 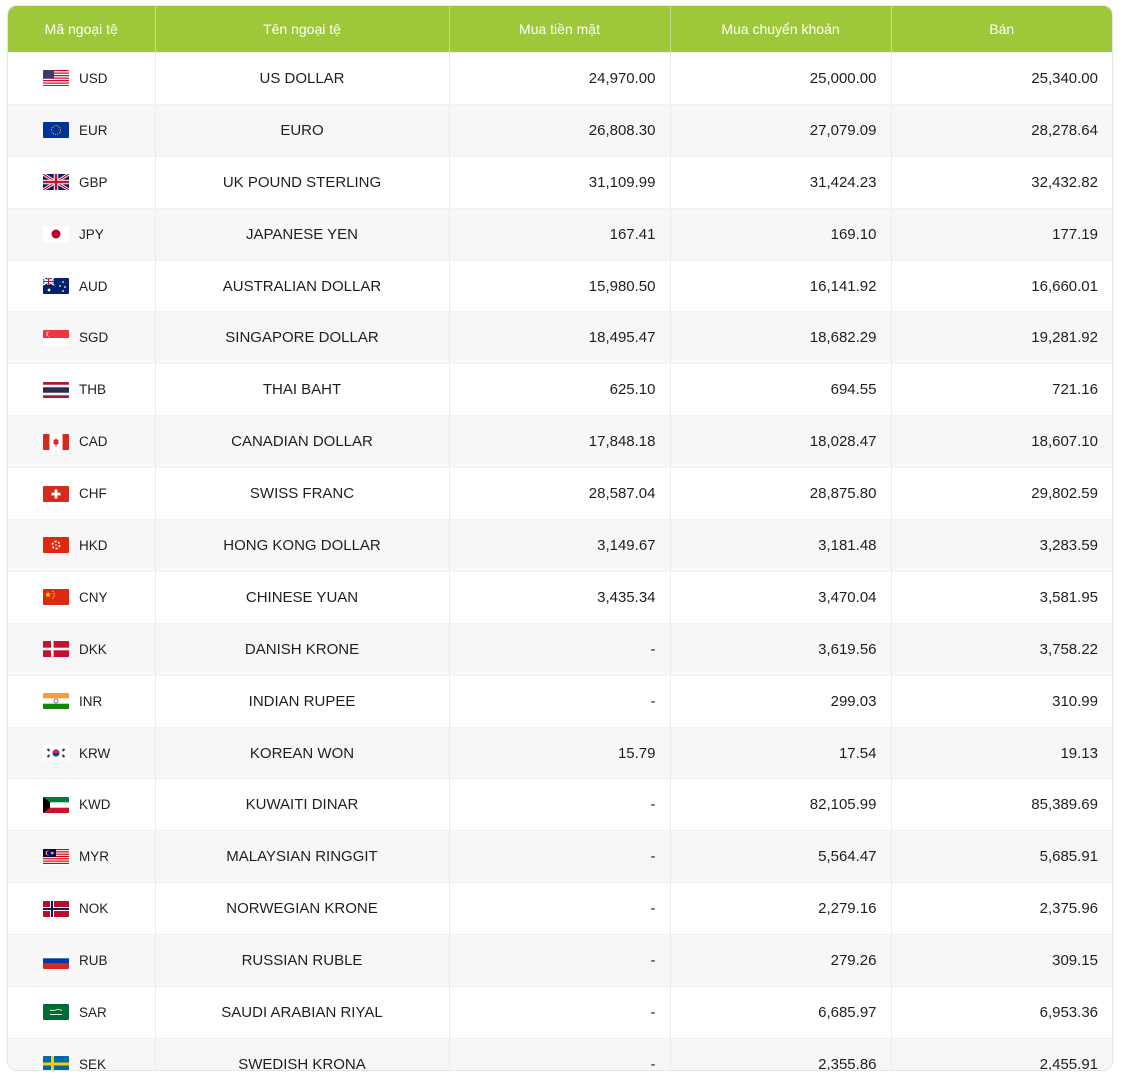 I want to click on table-row: DKK DANISH KRONE -3,619.56 3,758.22, so click(x=560, y=649).